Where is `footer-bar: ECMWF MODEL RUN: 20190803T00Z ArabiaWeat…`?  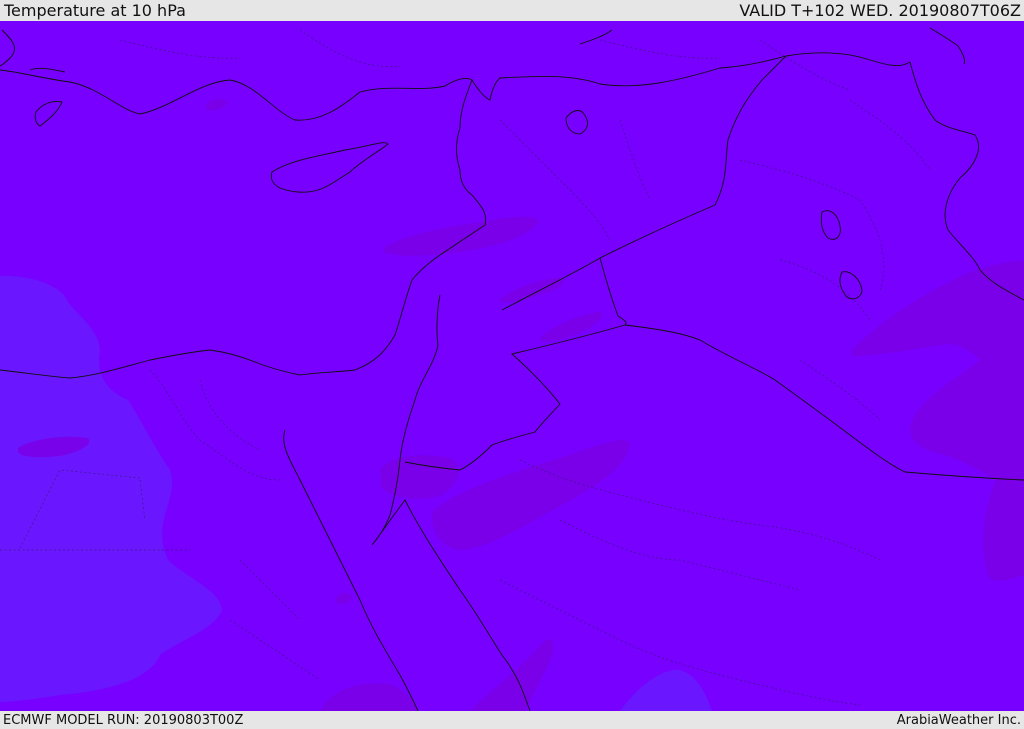 footer-bar: ECMWF MODEL RUN: 20190803T00Z ArabiaWeat… is located at coordinates (512, 720).